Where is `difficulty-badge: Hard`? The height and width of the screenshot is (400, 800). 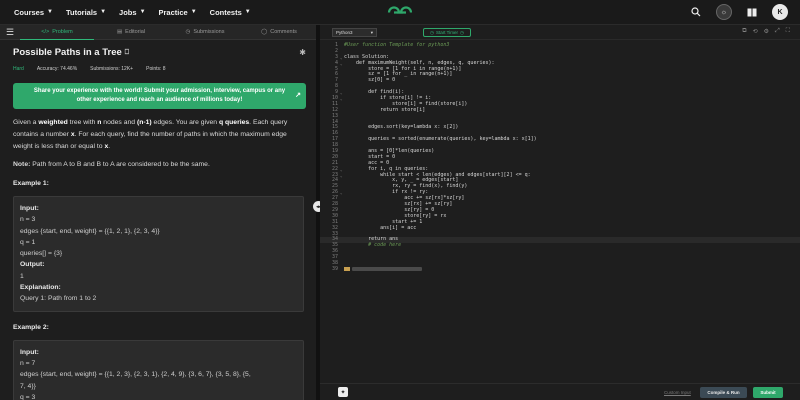
difficulty-badge: Hard is located at coordinates (18, 69).